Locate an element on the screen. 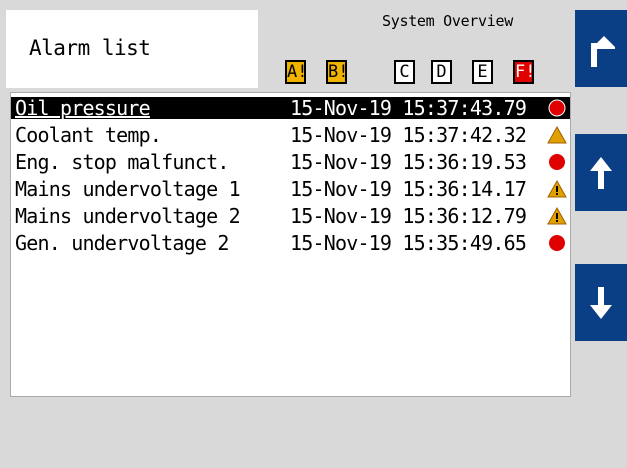 Image resolution: width=627 pixels, height=468 pixels. alarm-timestamp: 15-Nov-19 15:36:19.53 is located at coordinates (408, 162).